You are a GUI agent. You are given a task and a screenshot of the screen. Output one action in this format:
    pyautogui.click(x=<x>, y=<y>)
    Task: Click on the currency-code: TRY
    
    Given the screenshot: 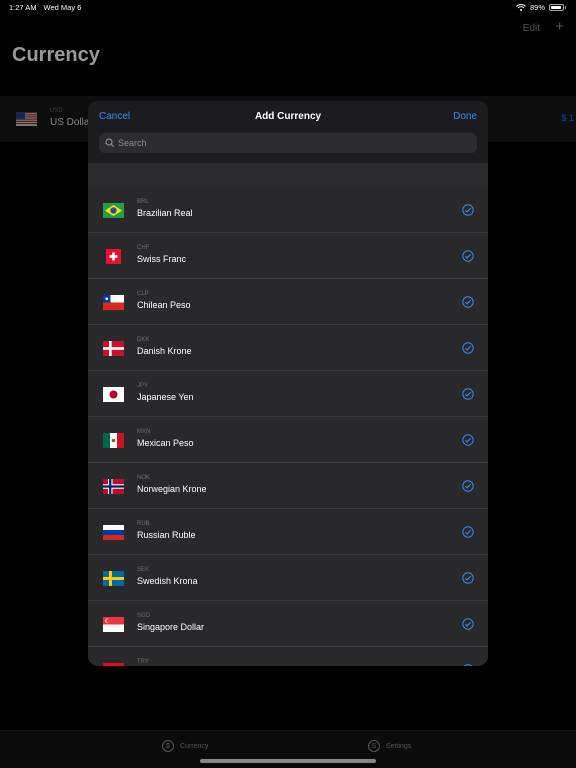 What is the action you would take?
    pyautogui.click(x=143, y=662)
    